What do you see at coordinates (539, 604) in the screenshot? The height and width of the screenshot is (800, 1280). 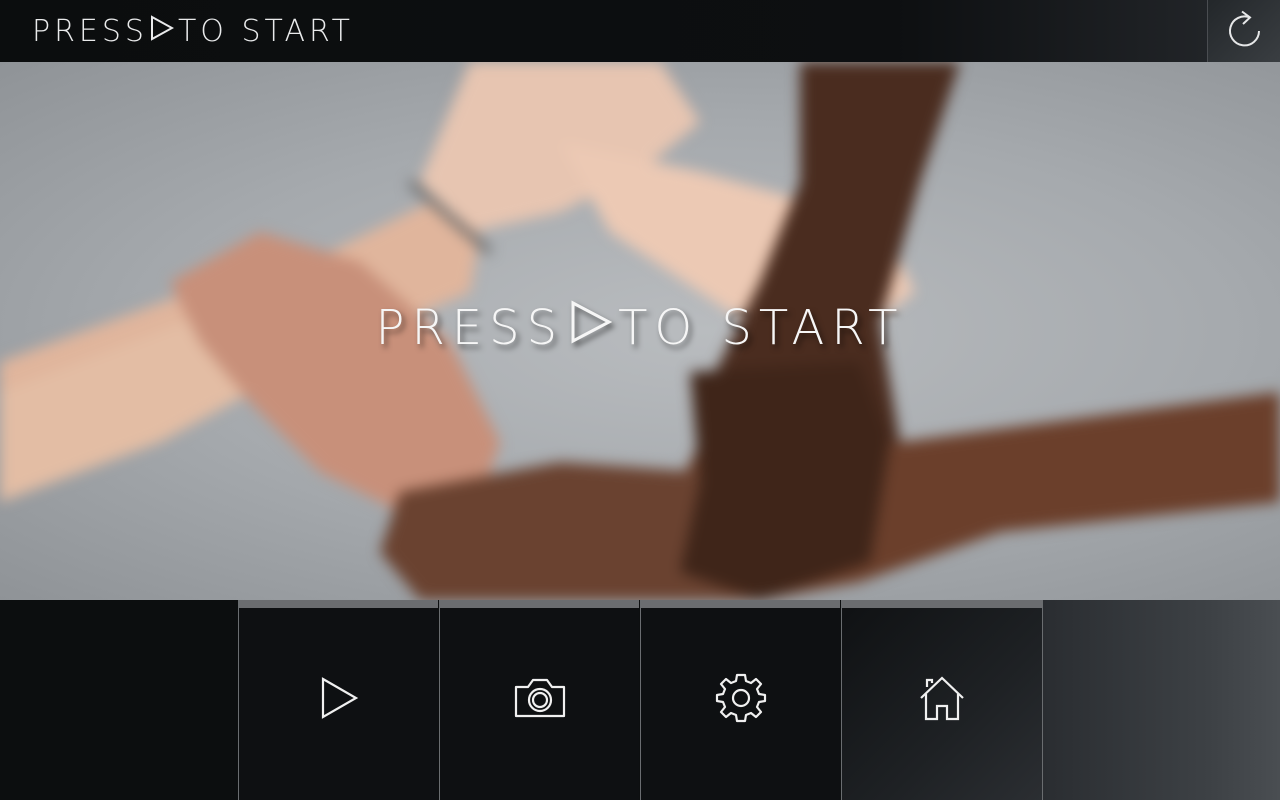 I see `camera-button-indicator` at bounding box center [539, 604].